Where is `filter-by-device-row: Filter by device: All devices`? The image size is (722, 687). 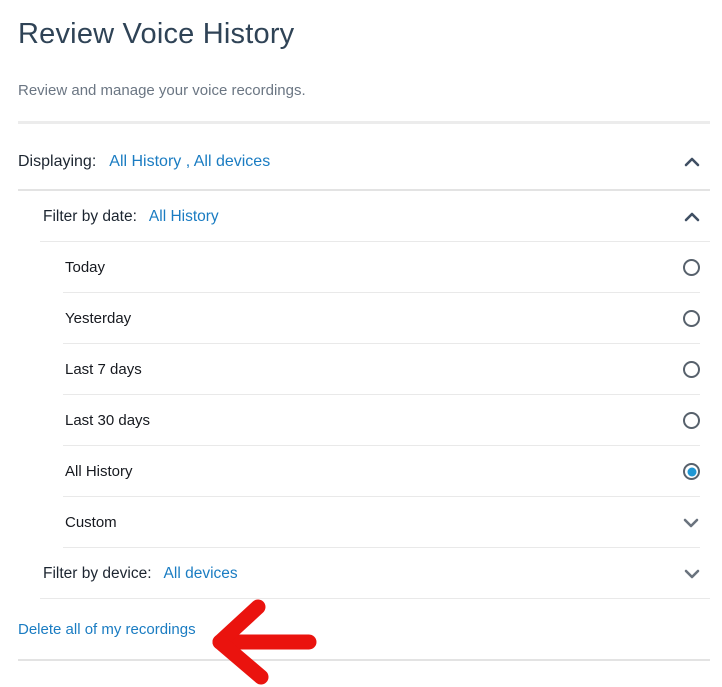 filter-by-device-row: Filter by device: All devices is located at coordinates (361, 573).